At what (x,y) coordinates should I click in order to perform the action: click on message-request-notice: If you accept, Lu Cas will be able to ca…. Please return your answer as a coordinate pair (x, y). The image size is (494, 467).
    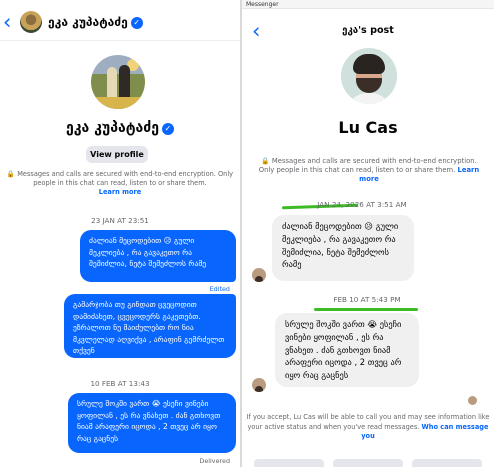
    Looking at the image, I should click on (368, 427).